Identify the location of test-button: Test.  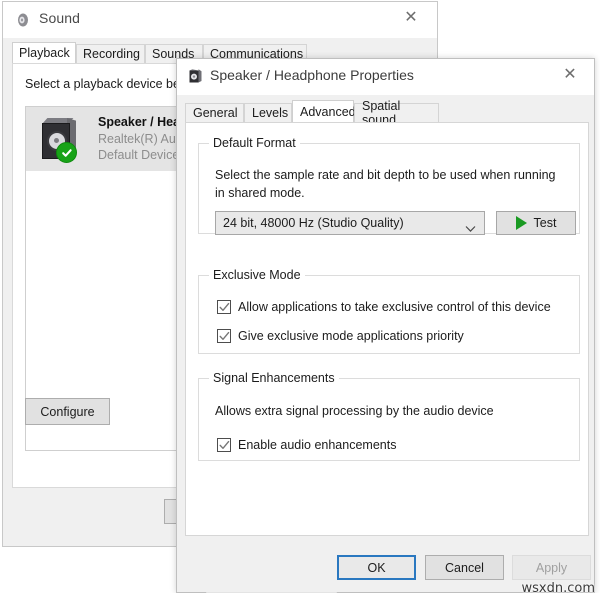
(536, 223).